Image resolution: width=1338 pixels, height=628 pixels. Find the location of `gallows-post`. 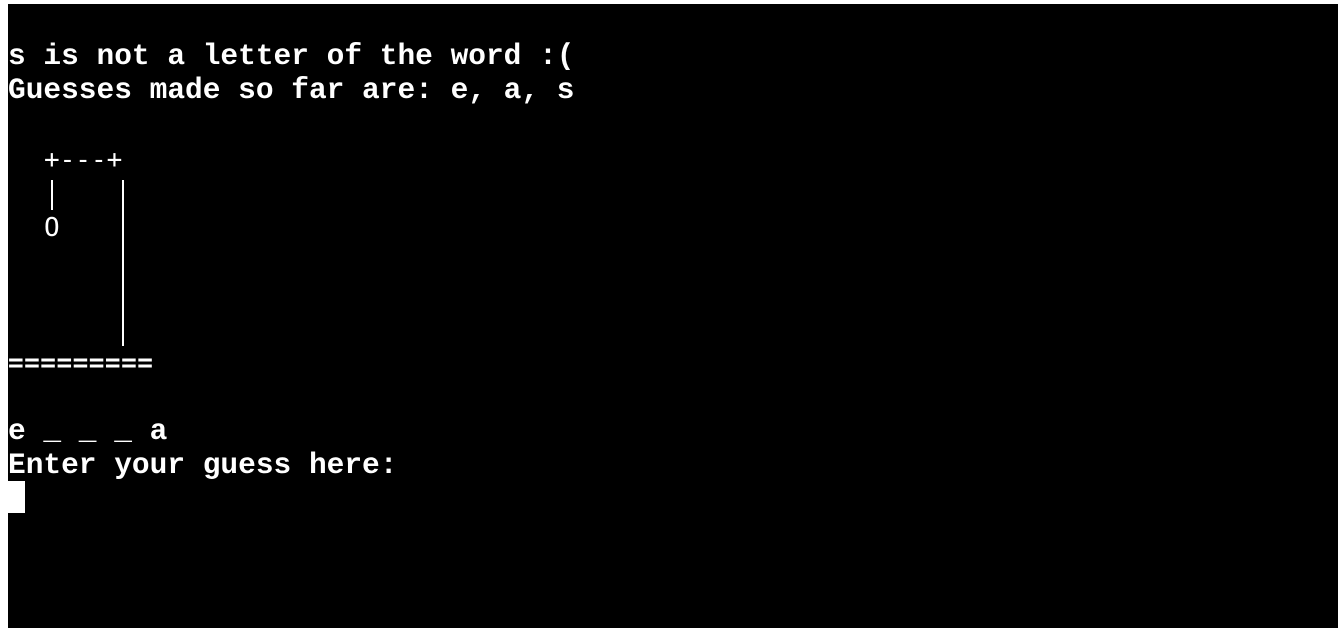

gallows-post is located at coordinates (123, 263).